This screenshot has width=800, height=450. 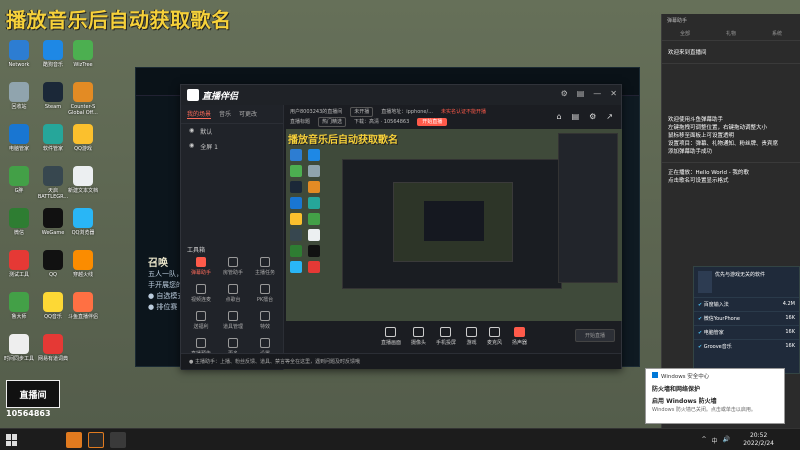 I want to click on welcome-message: 欢迎来到直播间, so click(x=687, y=53).